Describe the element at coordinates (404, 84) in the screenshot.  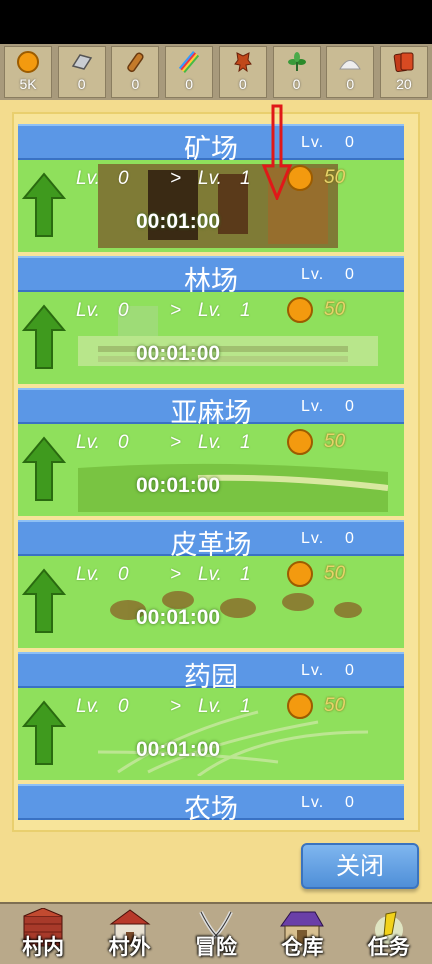
I see `resource-value: 20` at that location.